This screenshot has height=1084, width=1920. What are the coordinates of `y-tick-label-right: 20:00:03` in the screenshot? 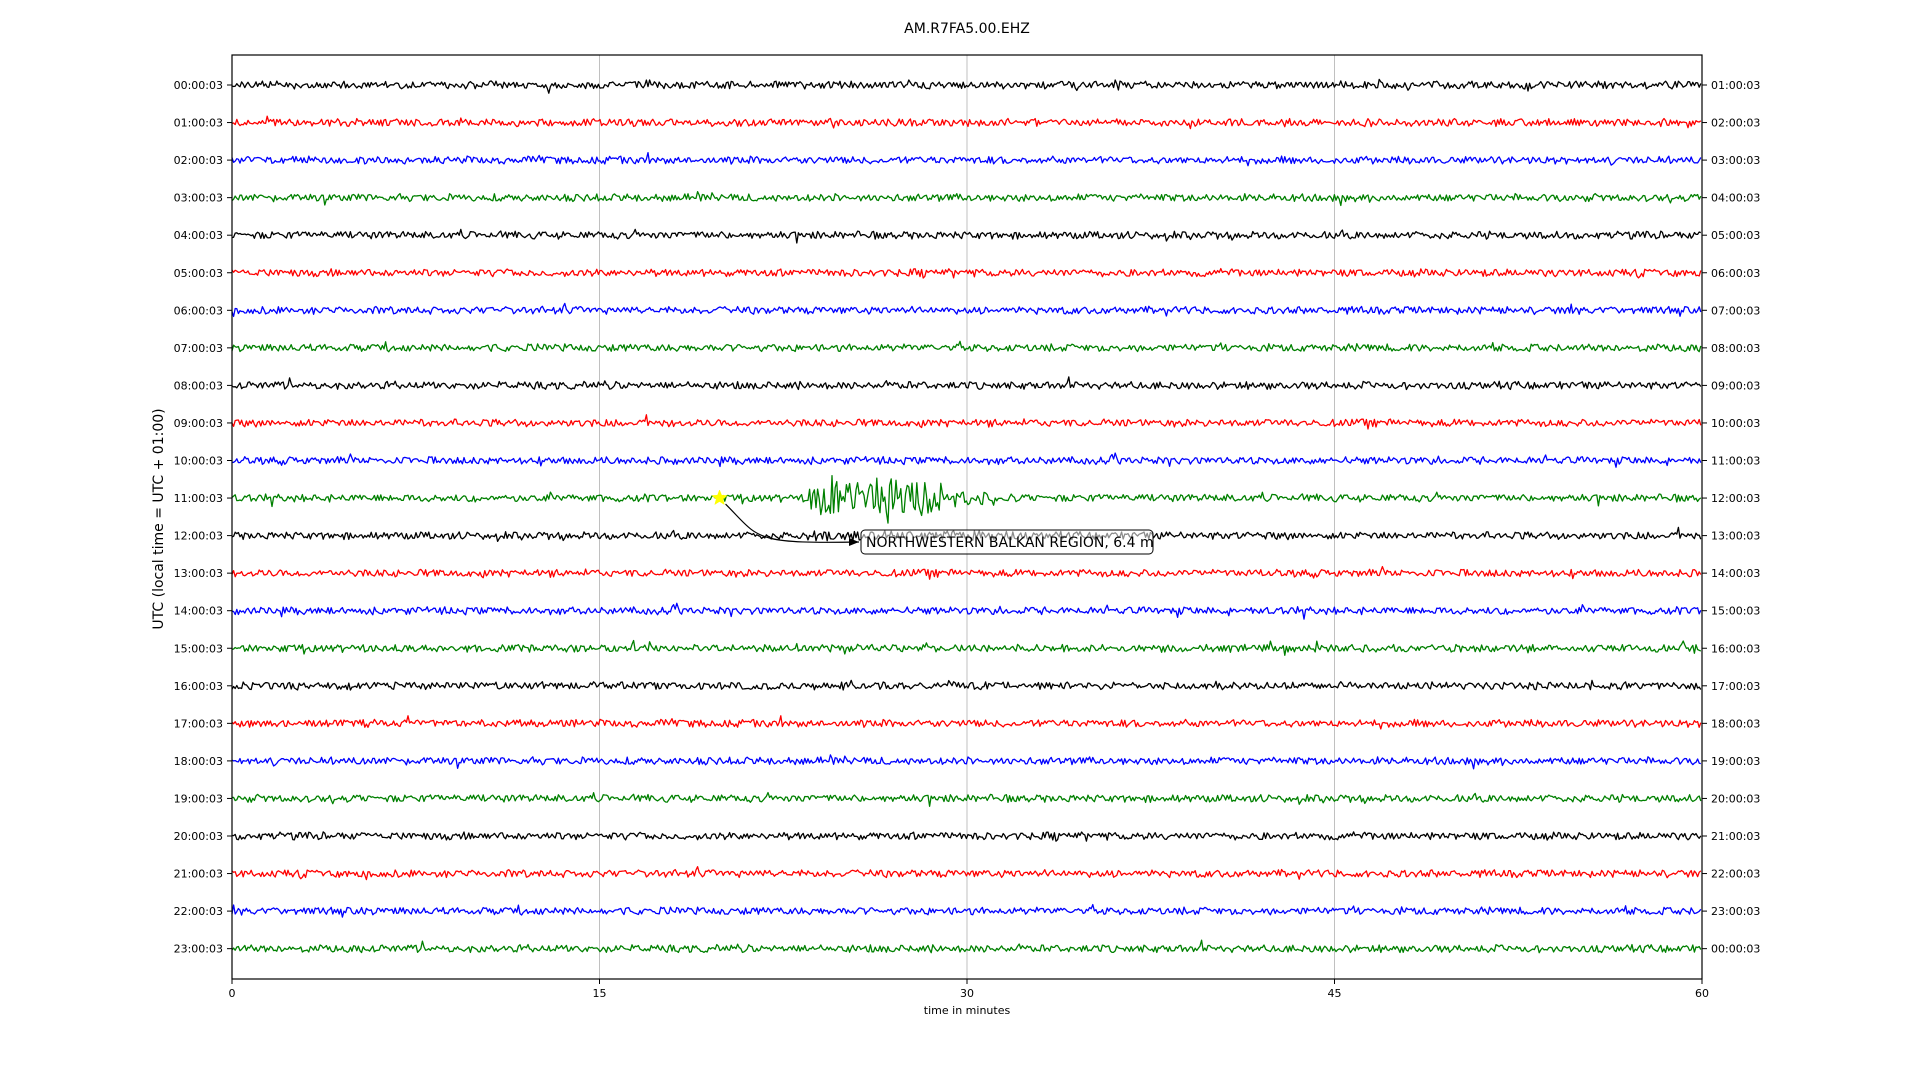 It's located at (1735, 798).